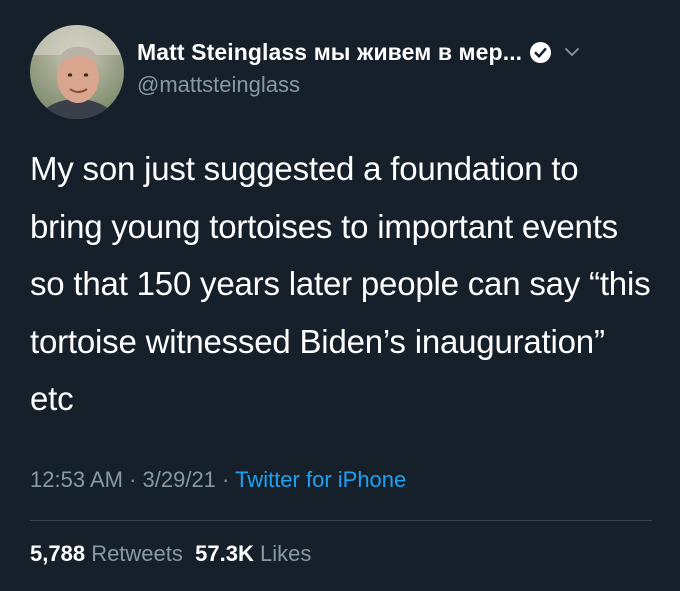 The image size is (680, 591). Describe the element at coordinates (76, 479) in the screenshot. I see `tweet-time: 12:53 AM` at that location.